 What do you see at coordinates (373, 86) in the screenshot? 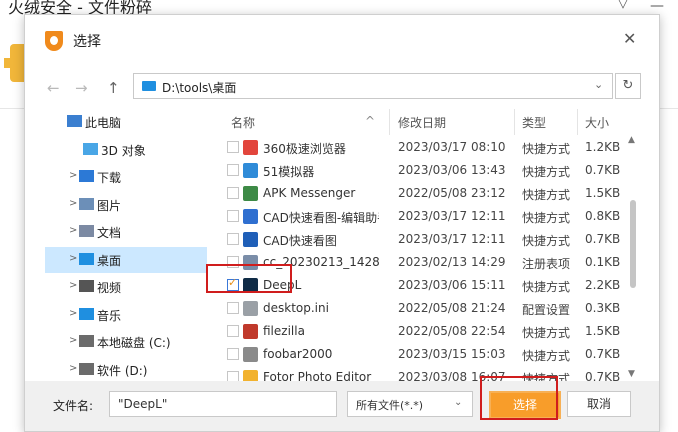
I see `address-bar: D:\tools\桌面 ⌄` at bounding box center [373, 86].